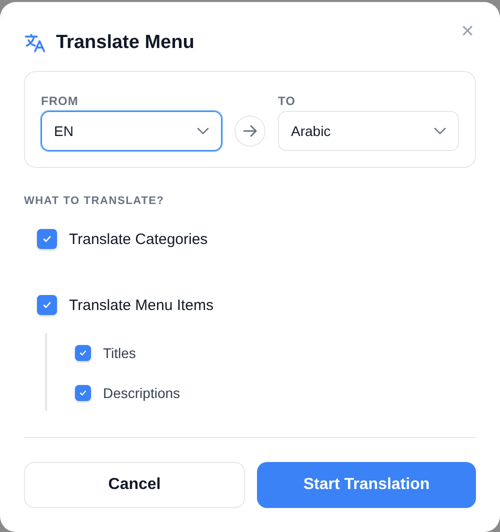 The height and width of the screenshot is (532, 500). Describe the element at coordinates (131, 131) in the screenshot. I see `language-select: EN` at that location.